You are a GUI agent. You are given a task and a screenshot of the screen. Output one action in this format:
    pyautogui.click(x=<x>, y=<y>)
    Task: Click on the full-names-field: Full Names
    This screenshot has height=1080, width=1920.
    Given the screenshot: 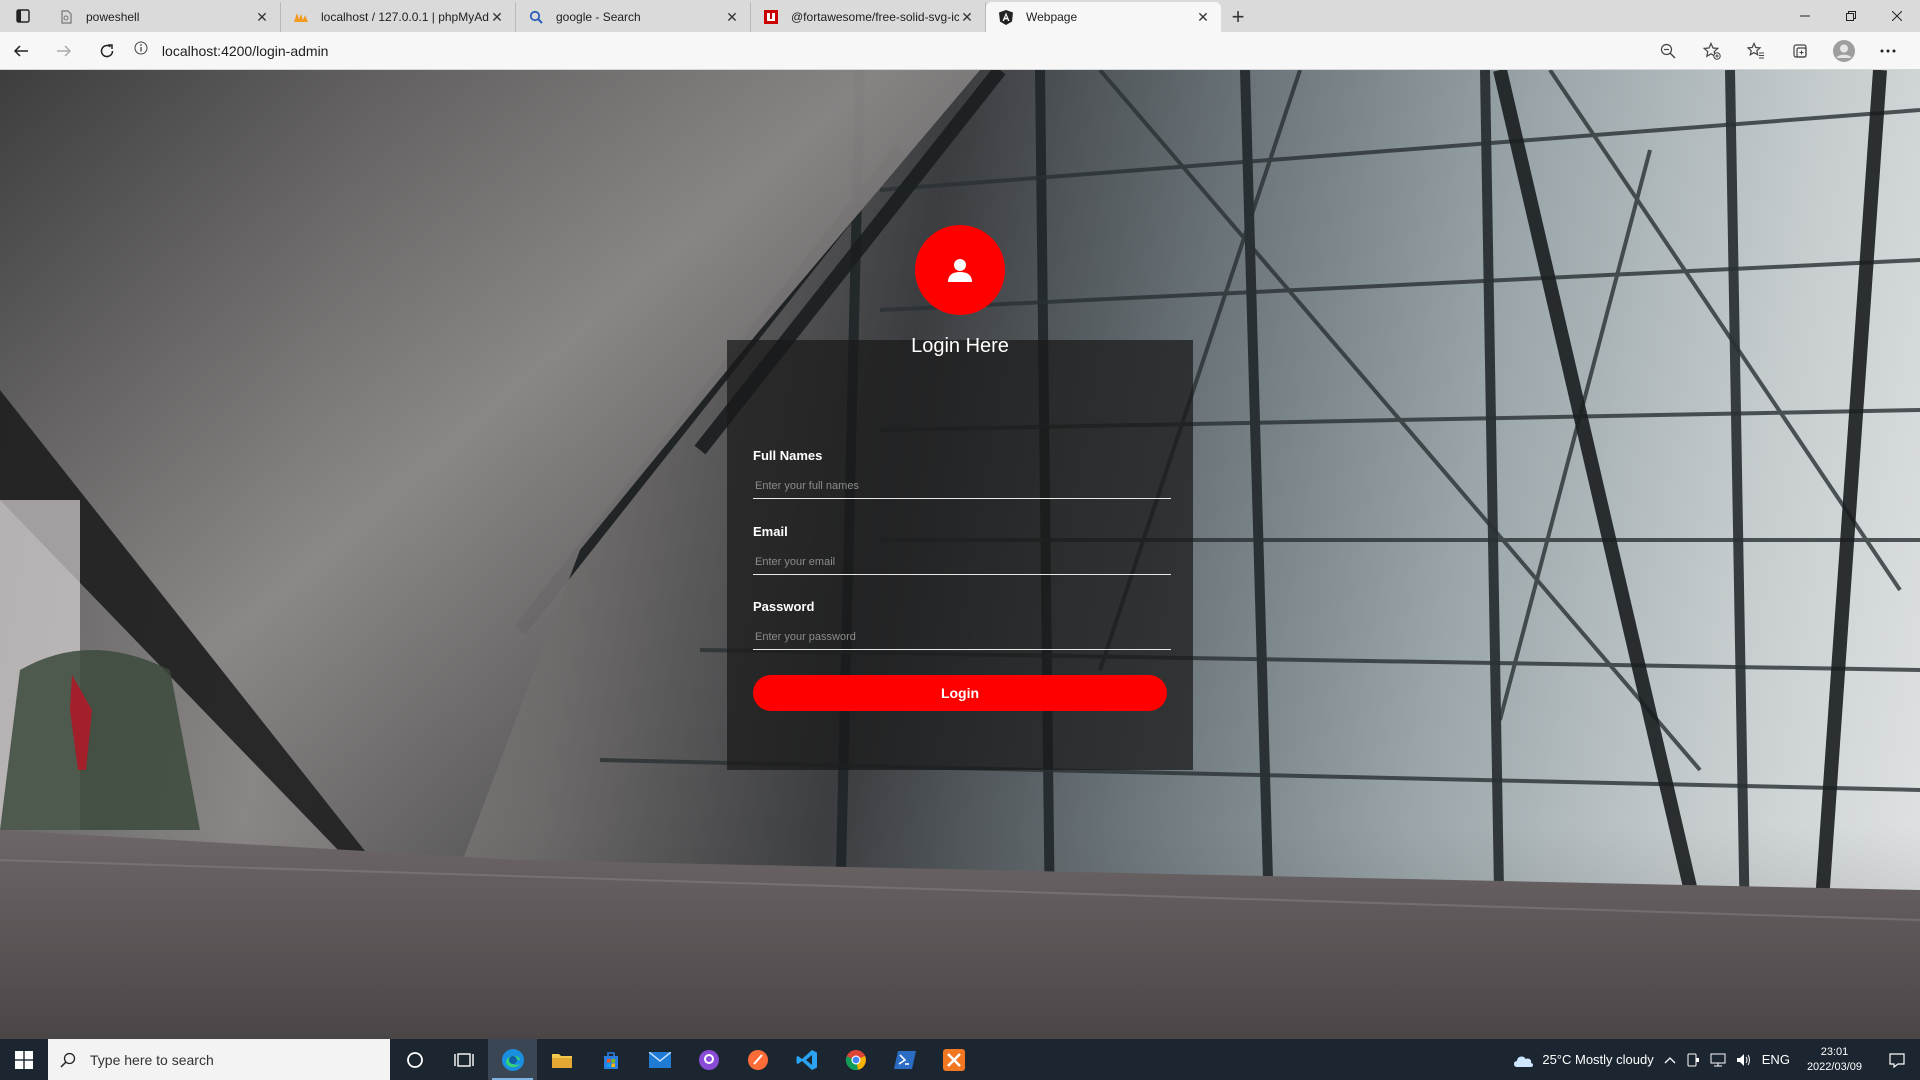 What is the action you would take?
    pyautogui.click(x=962, y=473)
    